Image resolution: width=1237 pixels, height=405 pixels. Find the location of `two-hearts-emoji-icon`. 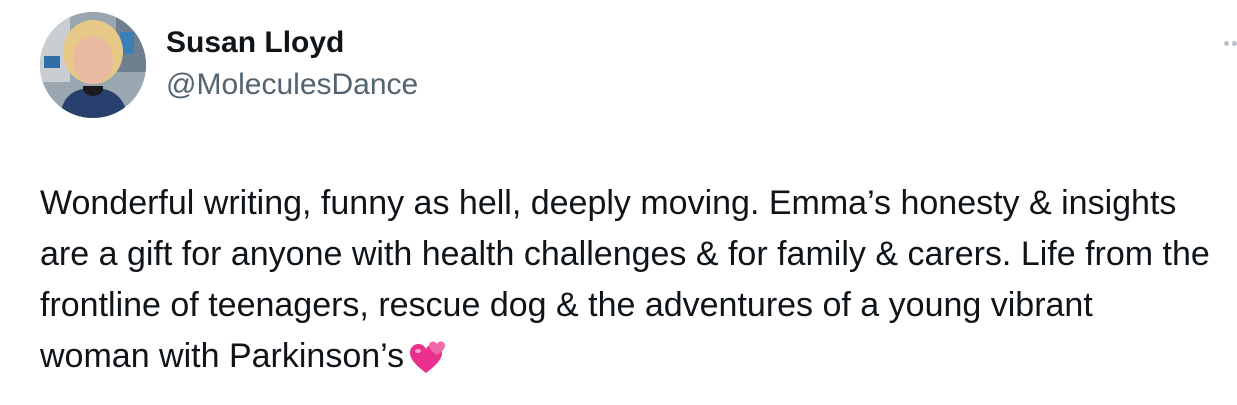

two-hearts-emoji-icon is located at coordinates (428, 364).